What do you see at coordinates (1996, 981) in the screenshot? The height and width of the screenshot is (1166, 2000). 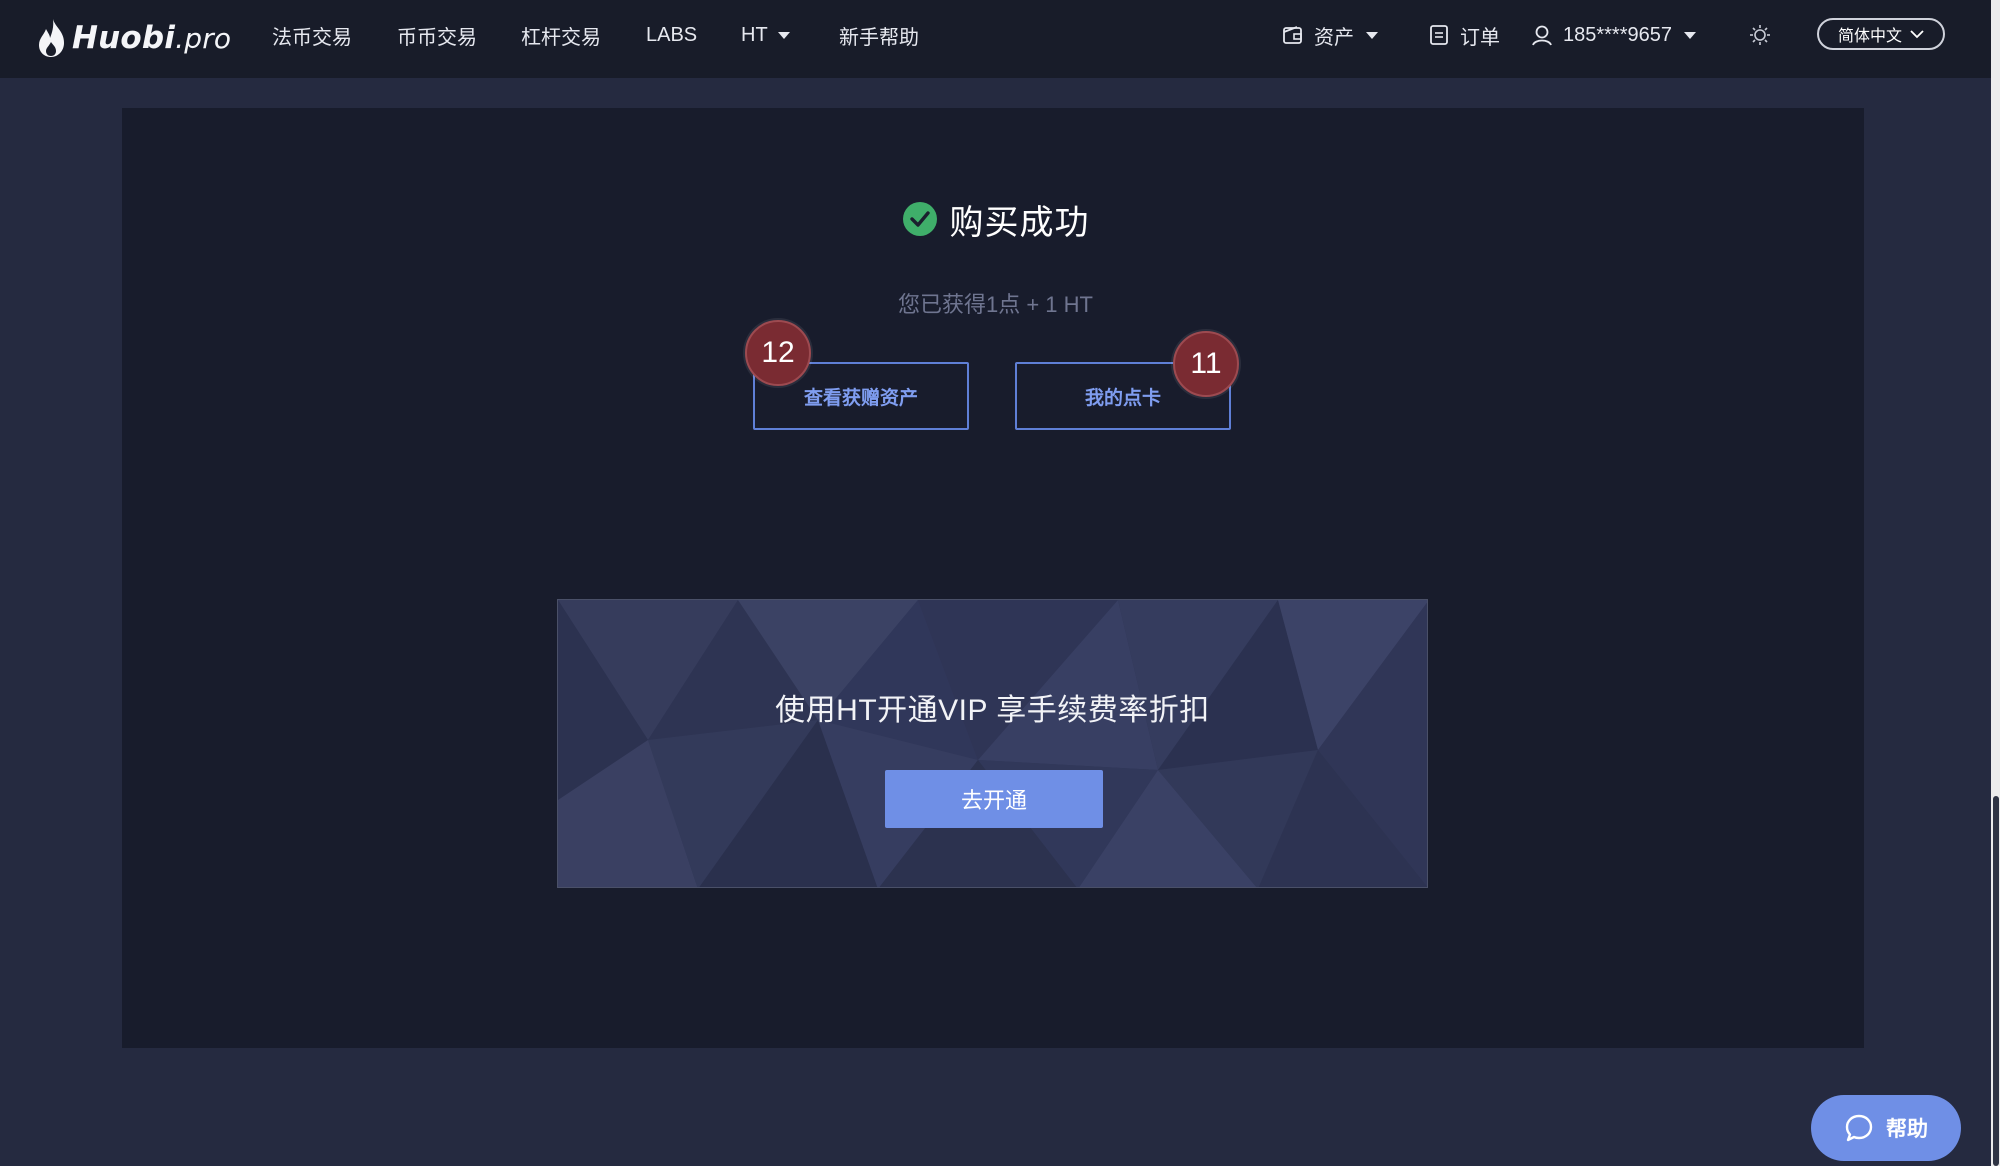 I see `scrollbar-thumb` at bounding box center [1996, 981].